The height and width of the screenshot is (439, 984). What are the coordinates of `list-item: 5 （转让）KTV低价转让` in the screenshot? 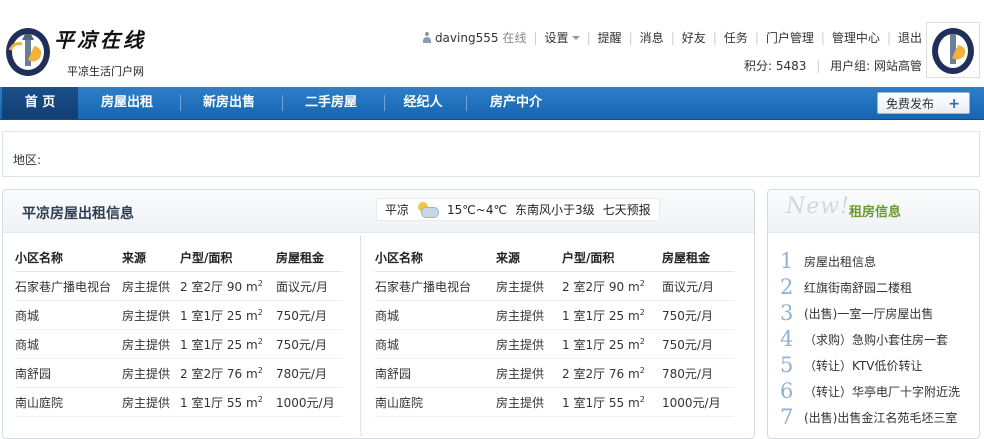 It's located at (870, 363).